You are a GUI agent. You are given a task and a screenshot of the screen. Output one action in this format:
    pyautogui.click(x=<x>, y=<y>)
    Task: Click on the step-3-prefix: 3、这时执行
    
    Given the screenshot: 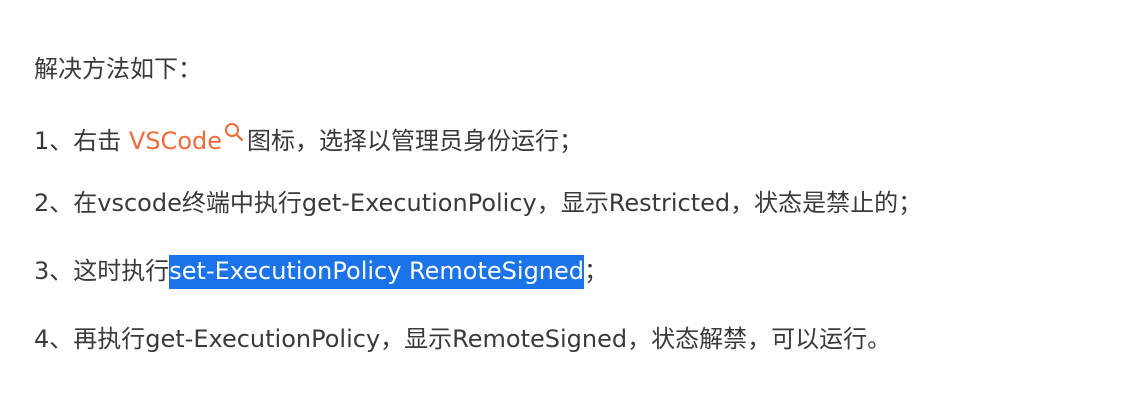 What is the action you would take?
    pyautogui.click(x=102, y=271)
    